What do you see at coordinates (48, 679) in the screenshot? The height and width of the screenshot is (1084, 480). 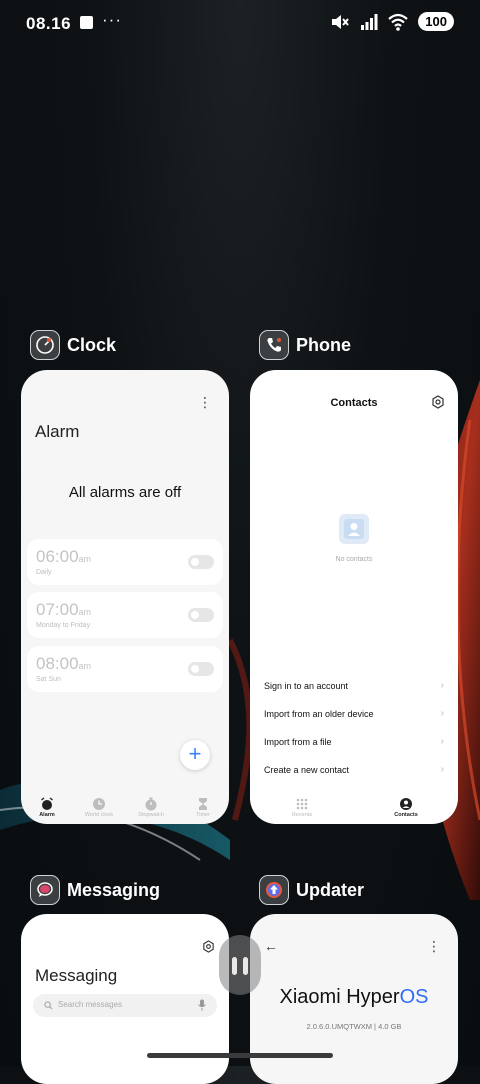 I see `alarm-days: Sat Sun` at bounding box center [48, 679].